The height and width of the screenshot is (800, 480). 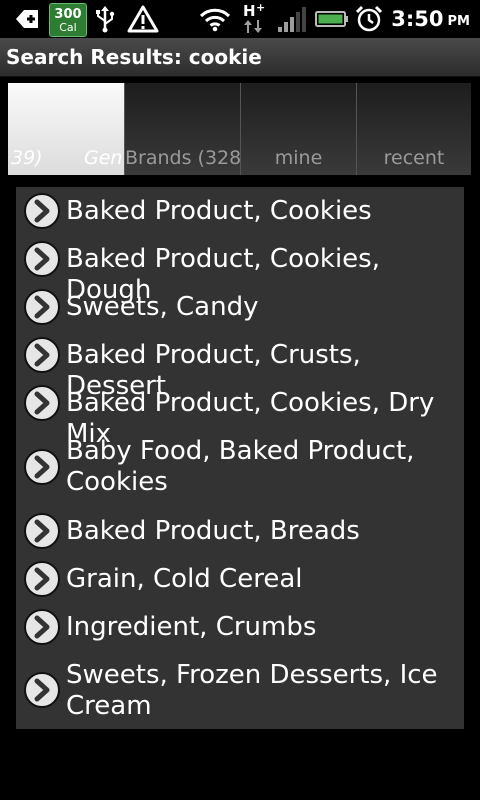 I want to click on tab-generic: 39) Gen, so click(x=66, y=129).